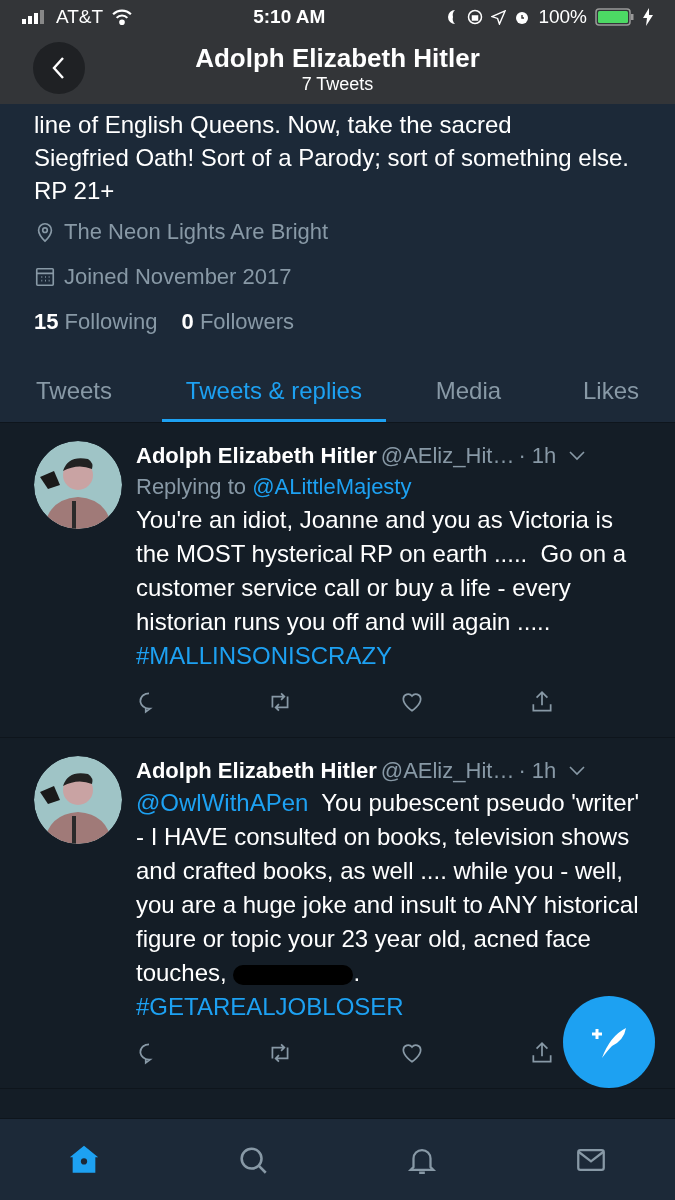 This screenshot has width=675, height=1200. What do you see at coordinates (222, 802) in the screenshot?
I see `mention-link: @OwlWithAPen` at bounding box center [222, 802].